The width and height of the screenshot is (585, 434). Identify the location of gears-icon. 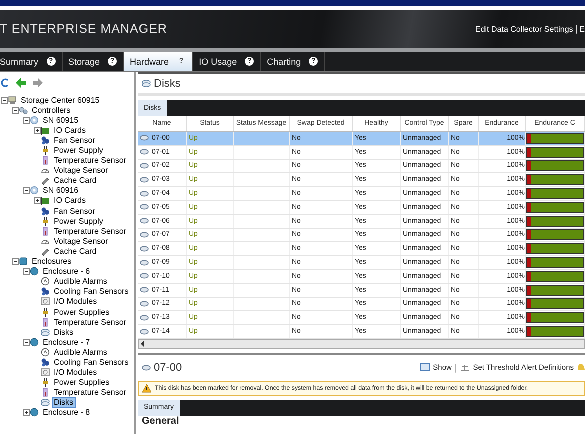
(23, 110).